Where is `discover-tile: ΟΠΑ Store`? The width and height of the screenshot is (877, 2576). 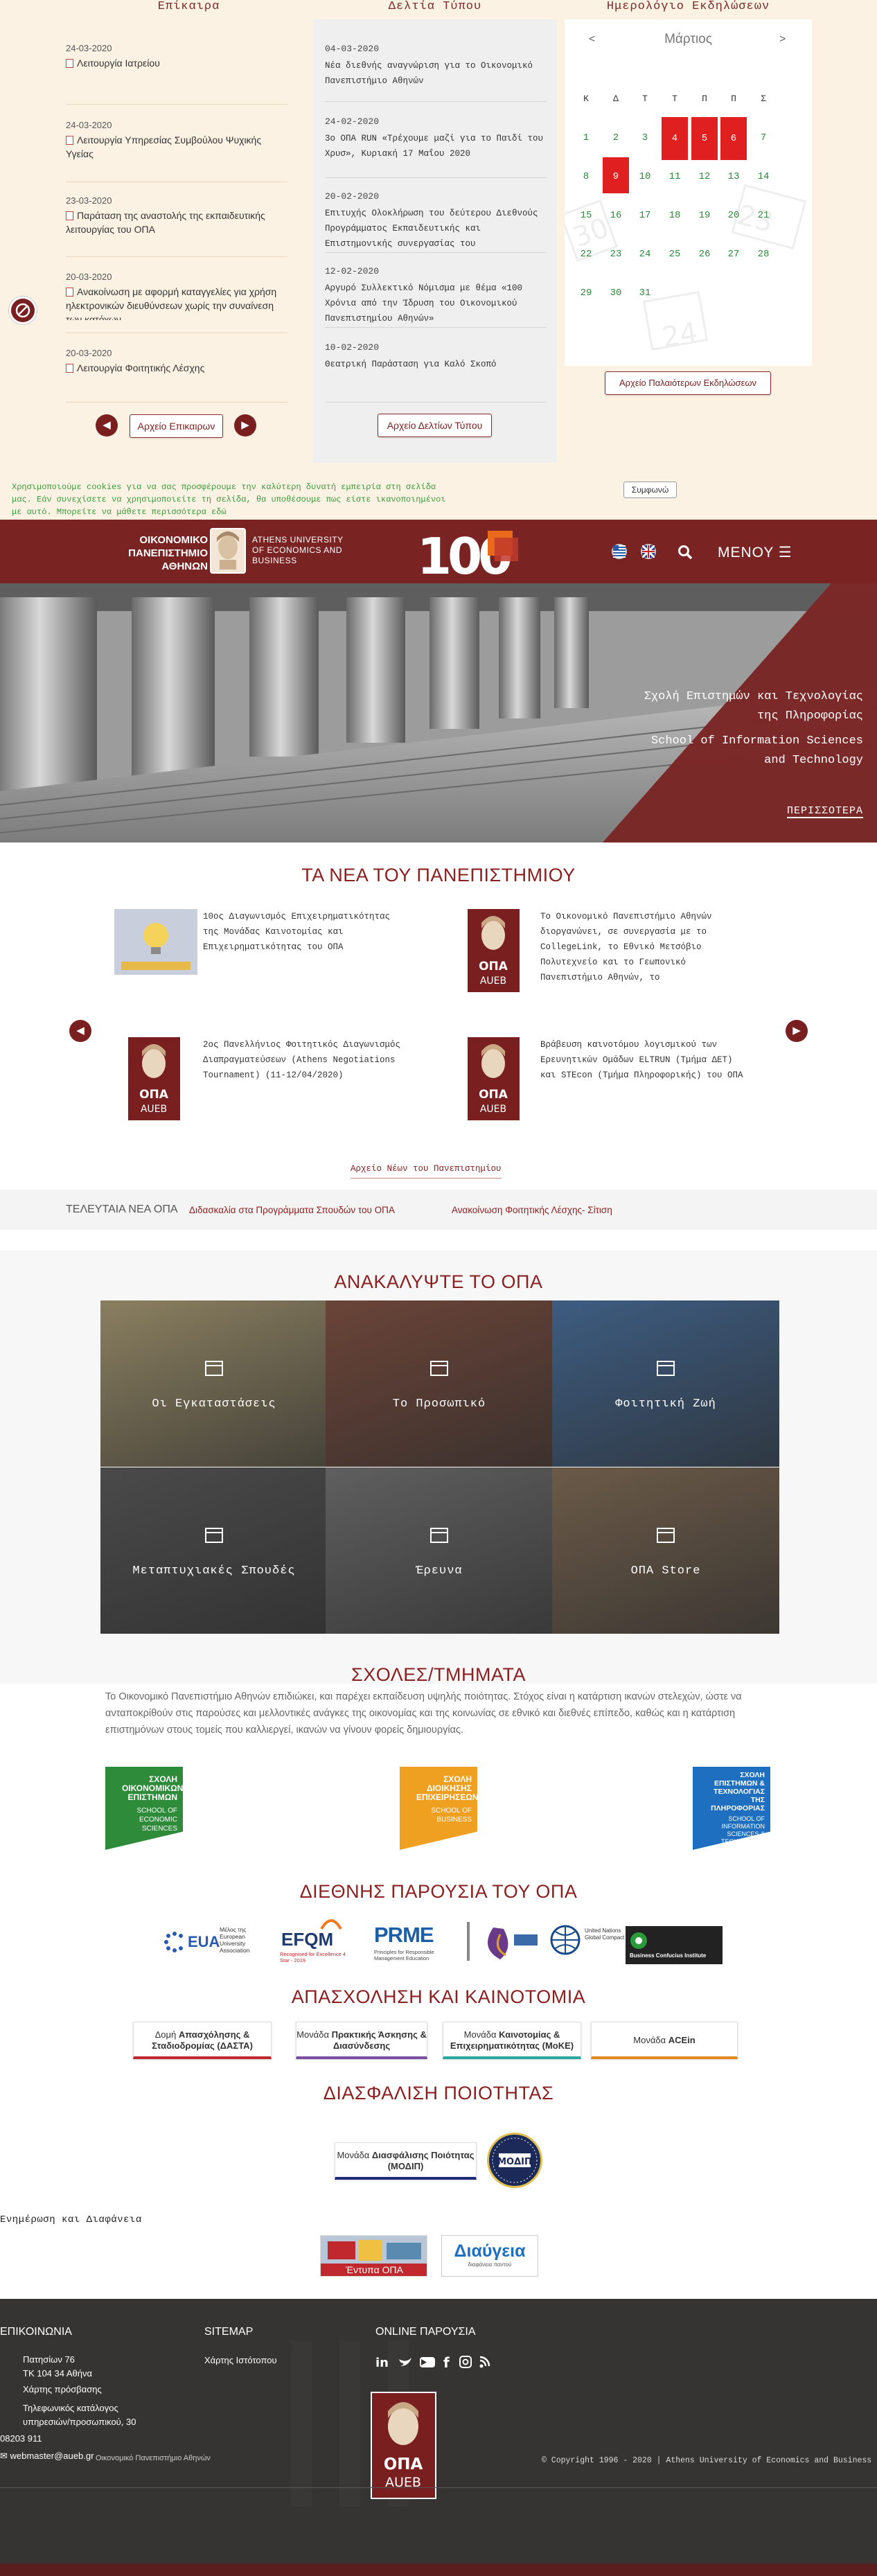 discover-tile: ΟΠΑ Store is located at coordinates (665, 1550).